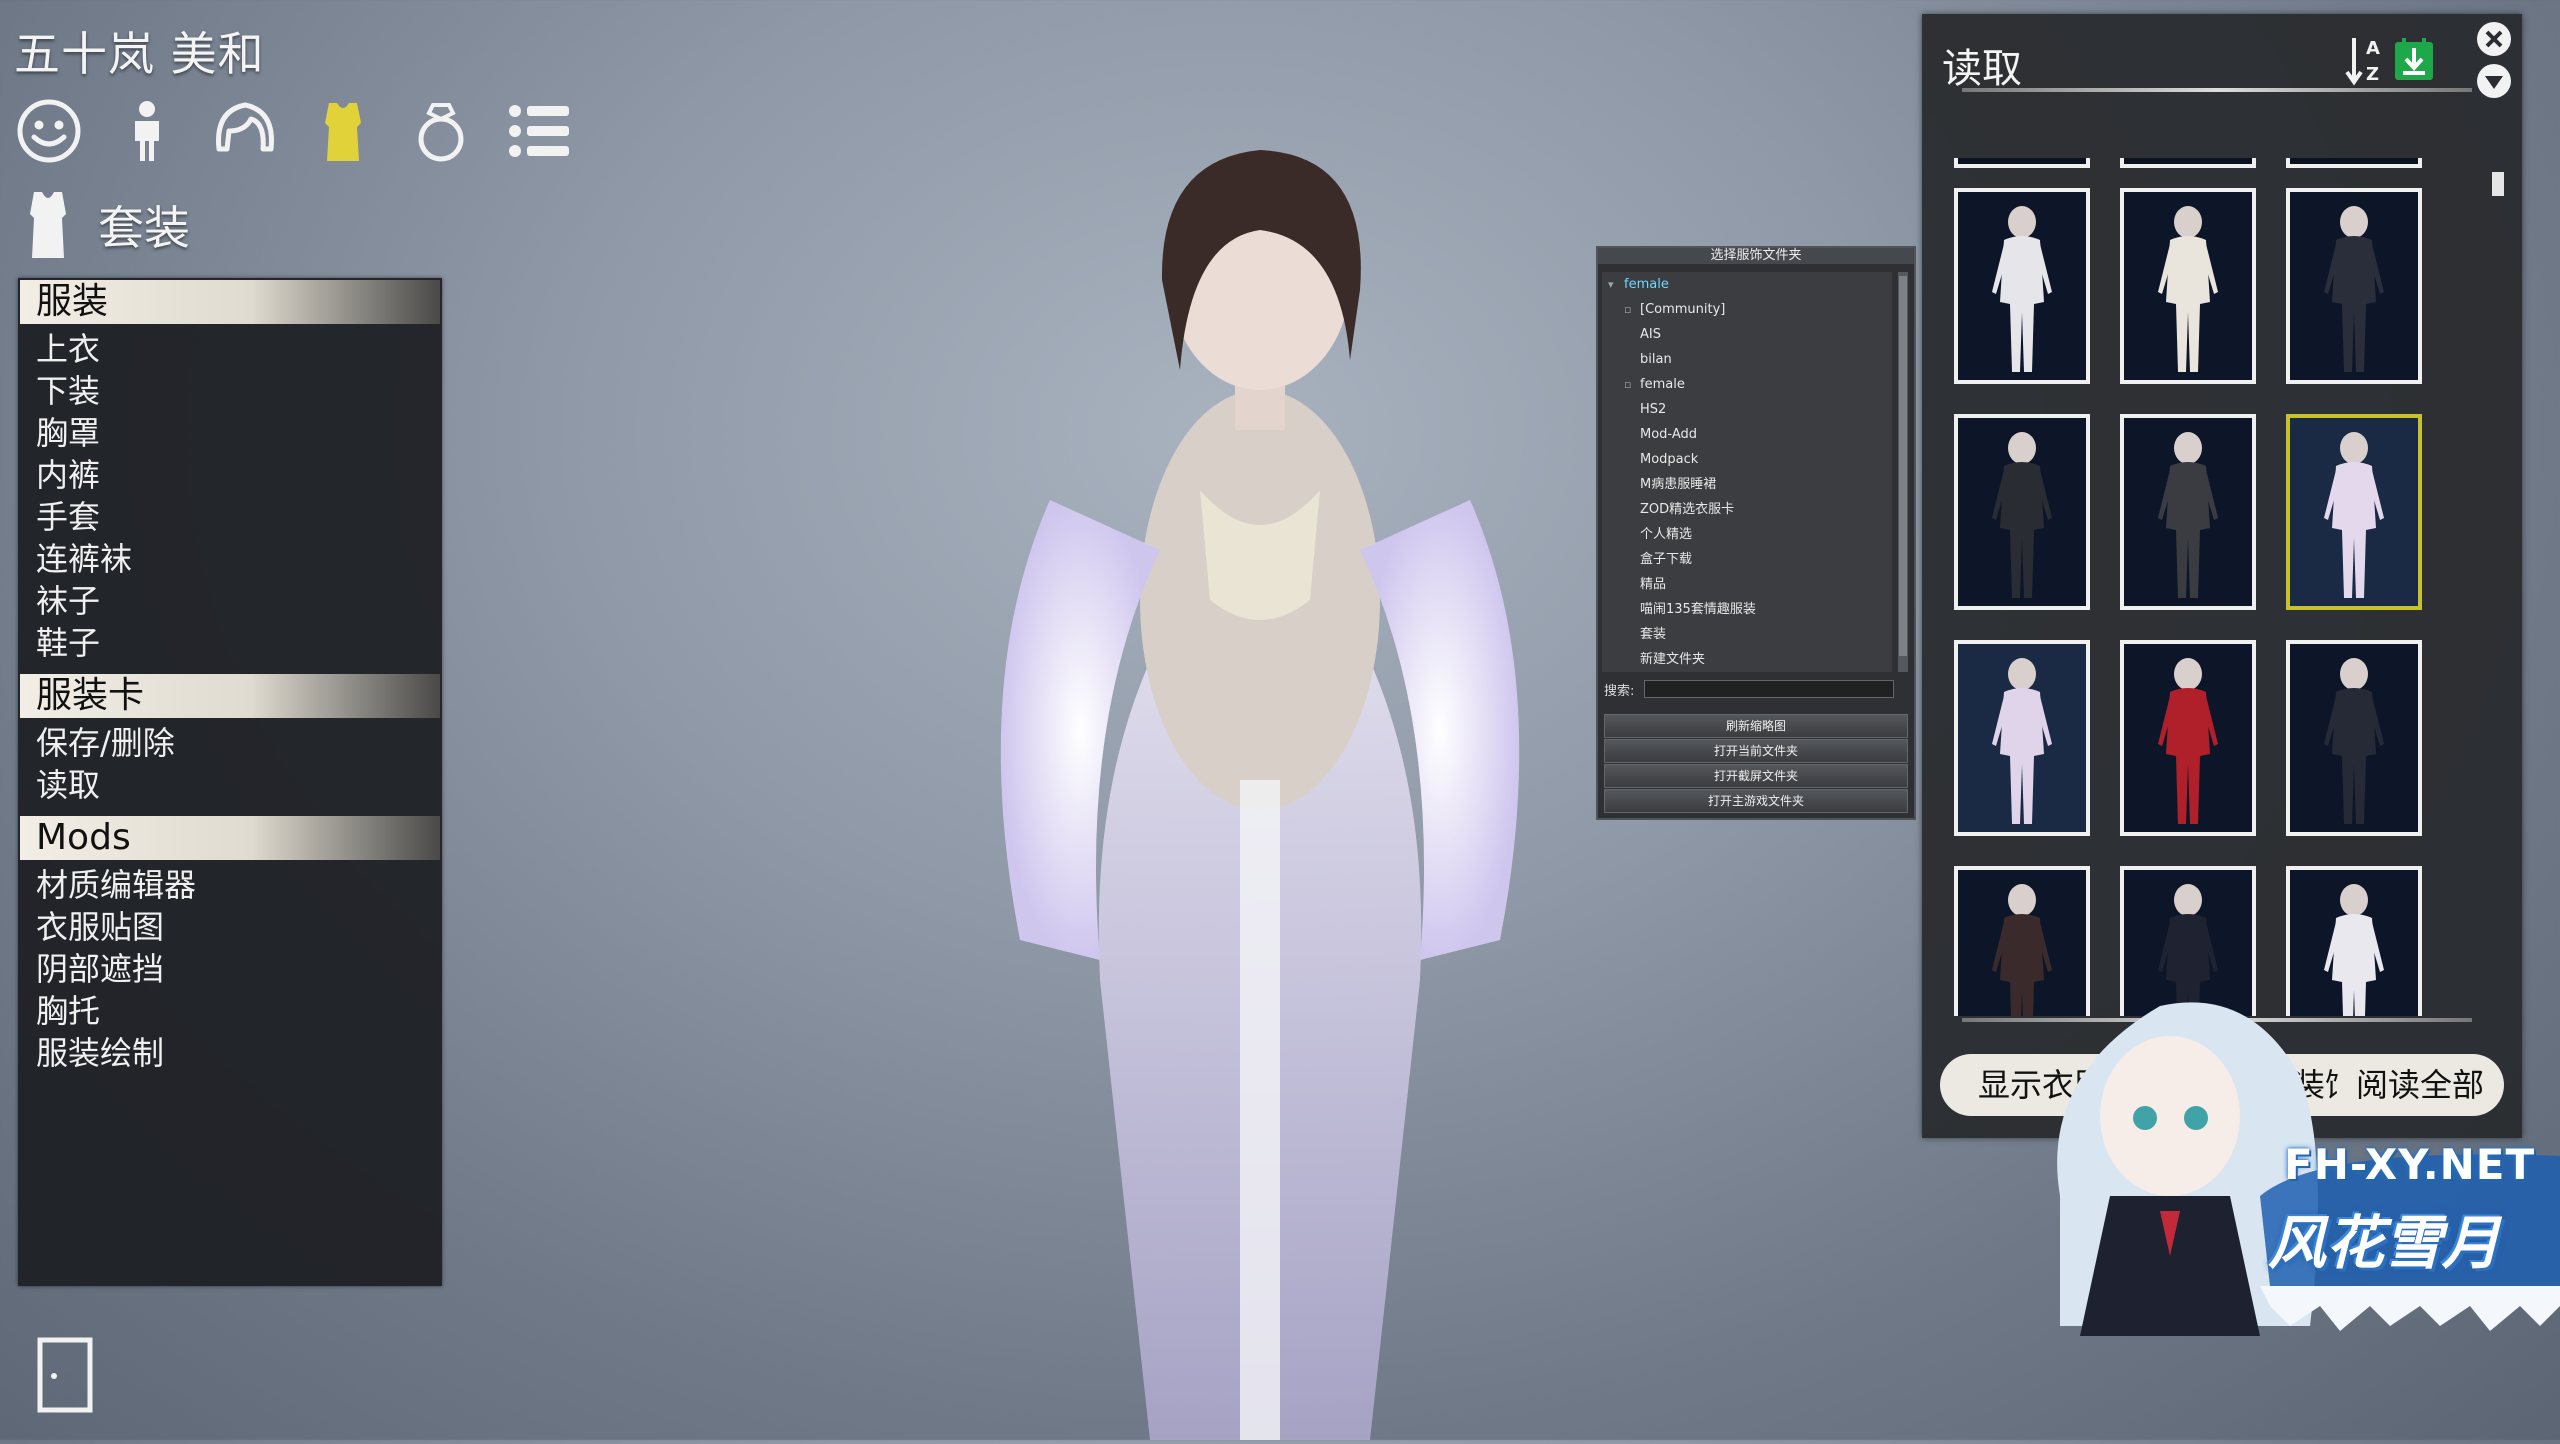 This screenshot has width=2560, height=1444. I want to click on open-screenshot-folder-button: 打开截屏文件夹, so click(1756, 776).